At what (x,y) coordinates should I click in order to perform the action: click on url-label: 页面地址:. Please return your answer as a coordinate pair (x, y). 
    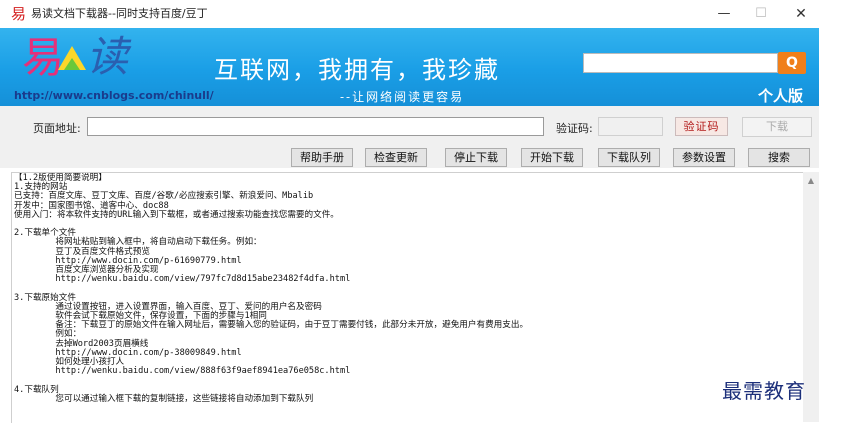
    Looking at the image, I should click on (57, 128).